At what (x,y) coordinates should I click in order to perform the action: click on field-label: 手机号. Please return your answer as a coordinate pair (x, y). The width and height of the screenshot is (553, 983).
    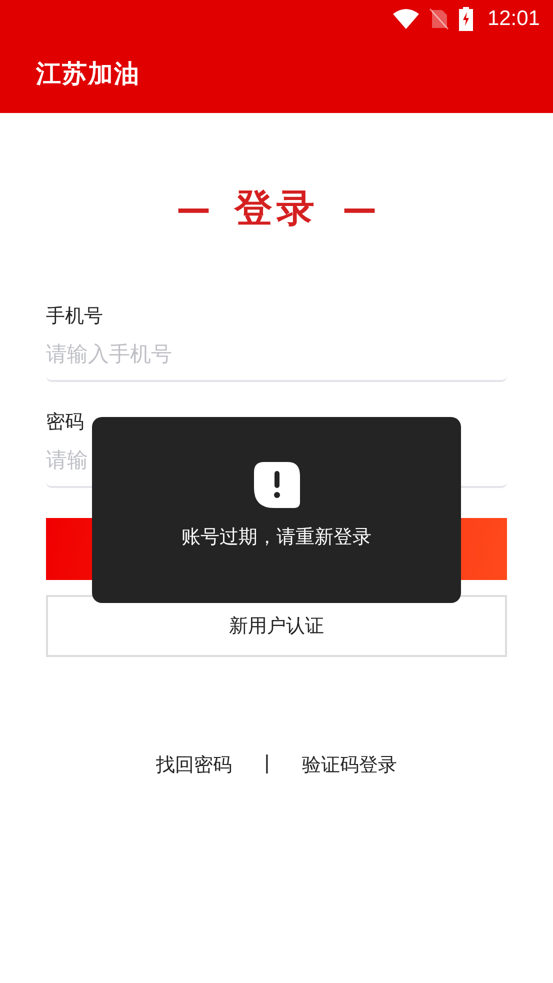
    Looking at the image, I should click on (74, 316).